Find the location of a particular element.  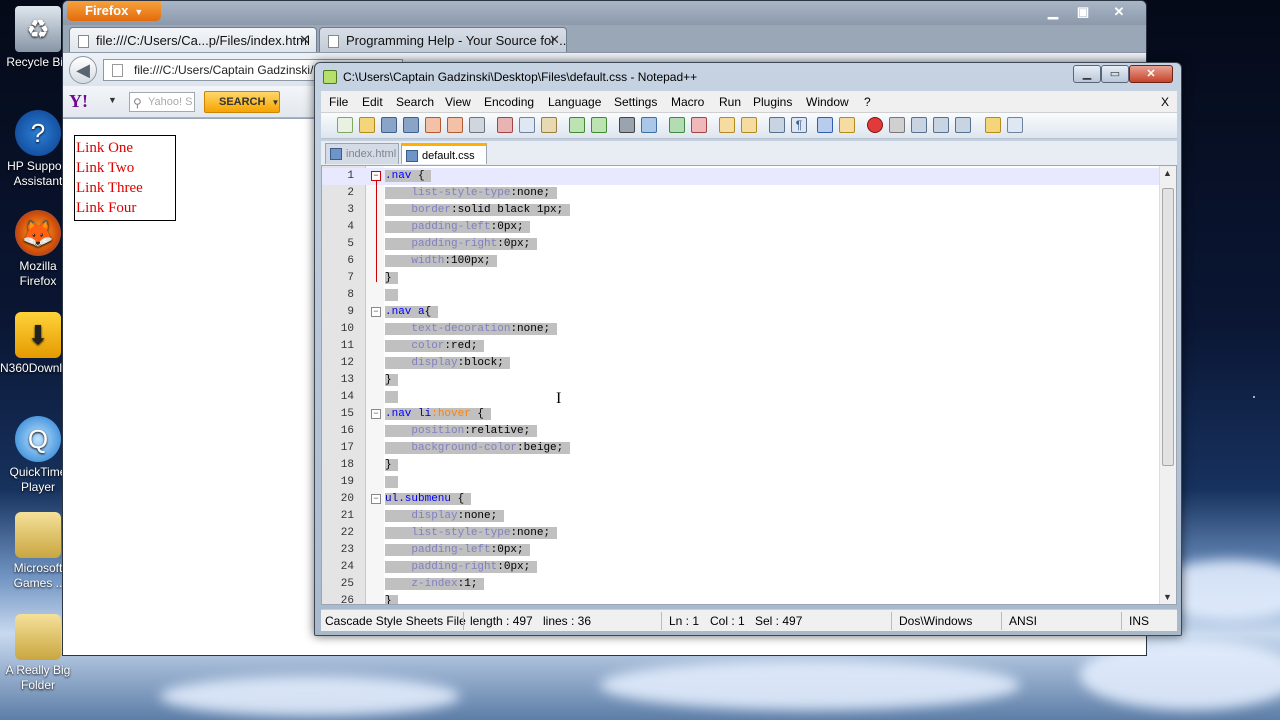

cut-icon is located at coordinates (505, 125).